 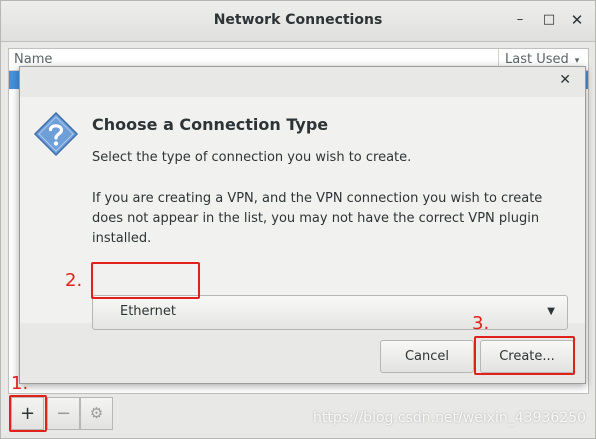 What do you see at coordinates (481, 323) in the screenshot?
I see `annotation-step-3: 3.` at bounding box center [481, 323].